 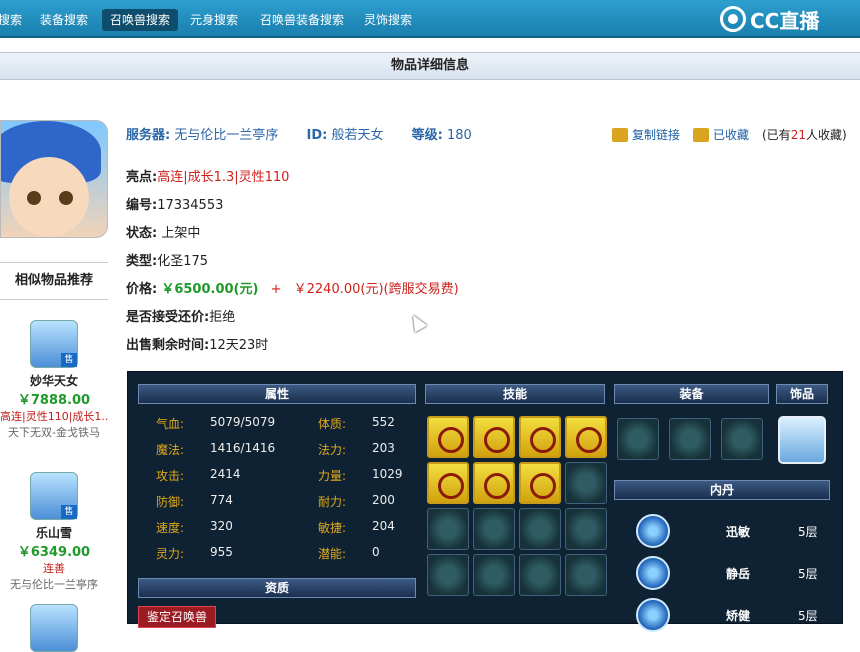 I want to click on attr-key: 攻击:, so click(x=170, y=476).